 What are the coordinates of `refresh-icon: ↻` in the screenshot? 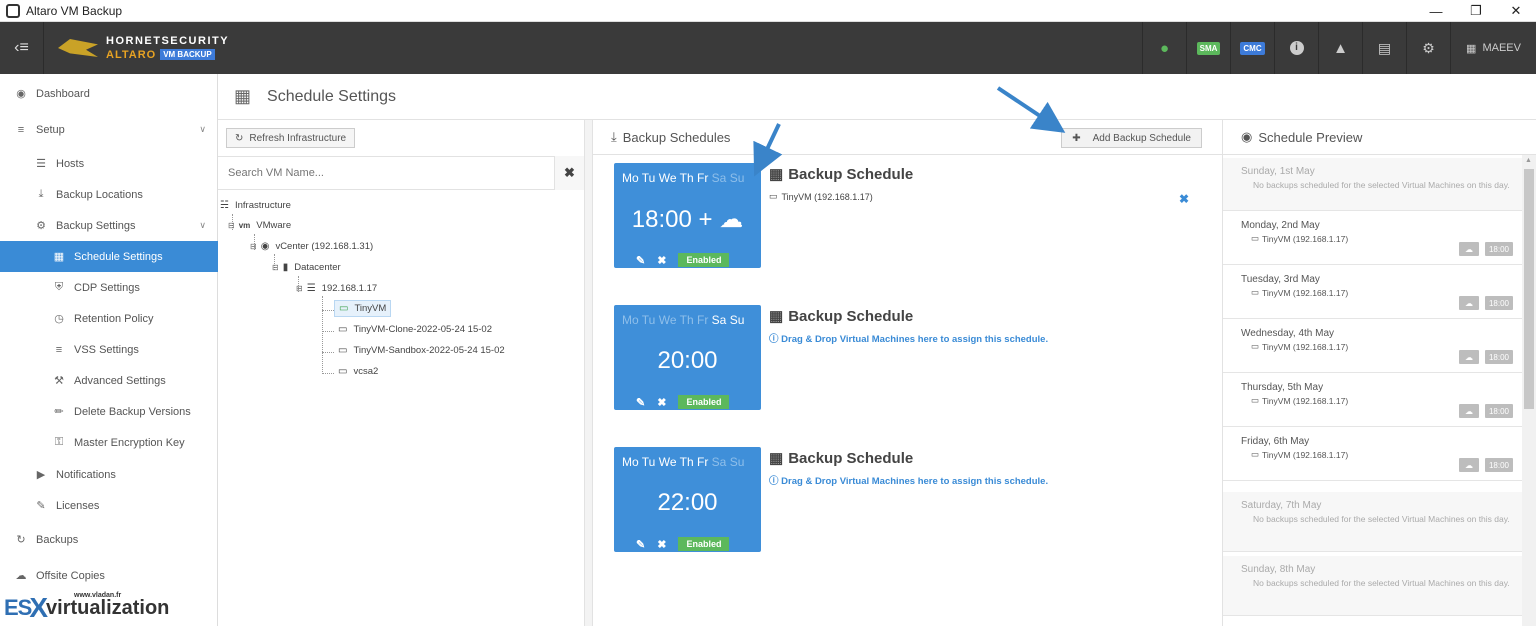 It's located at (239, 138).